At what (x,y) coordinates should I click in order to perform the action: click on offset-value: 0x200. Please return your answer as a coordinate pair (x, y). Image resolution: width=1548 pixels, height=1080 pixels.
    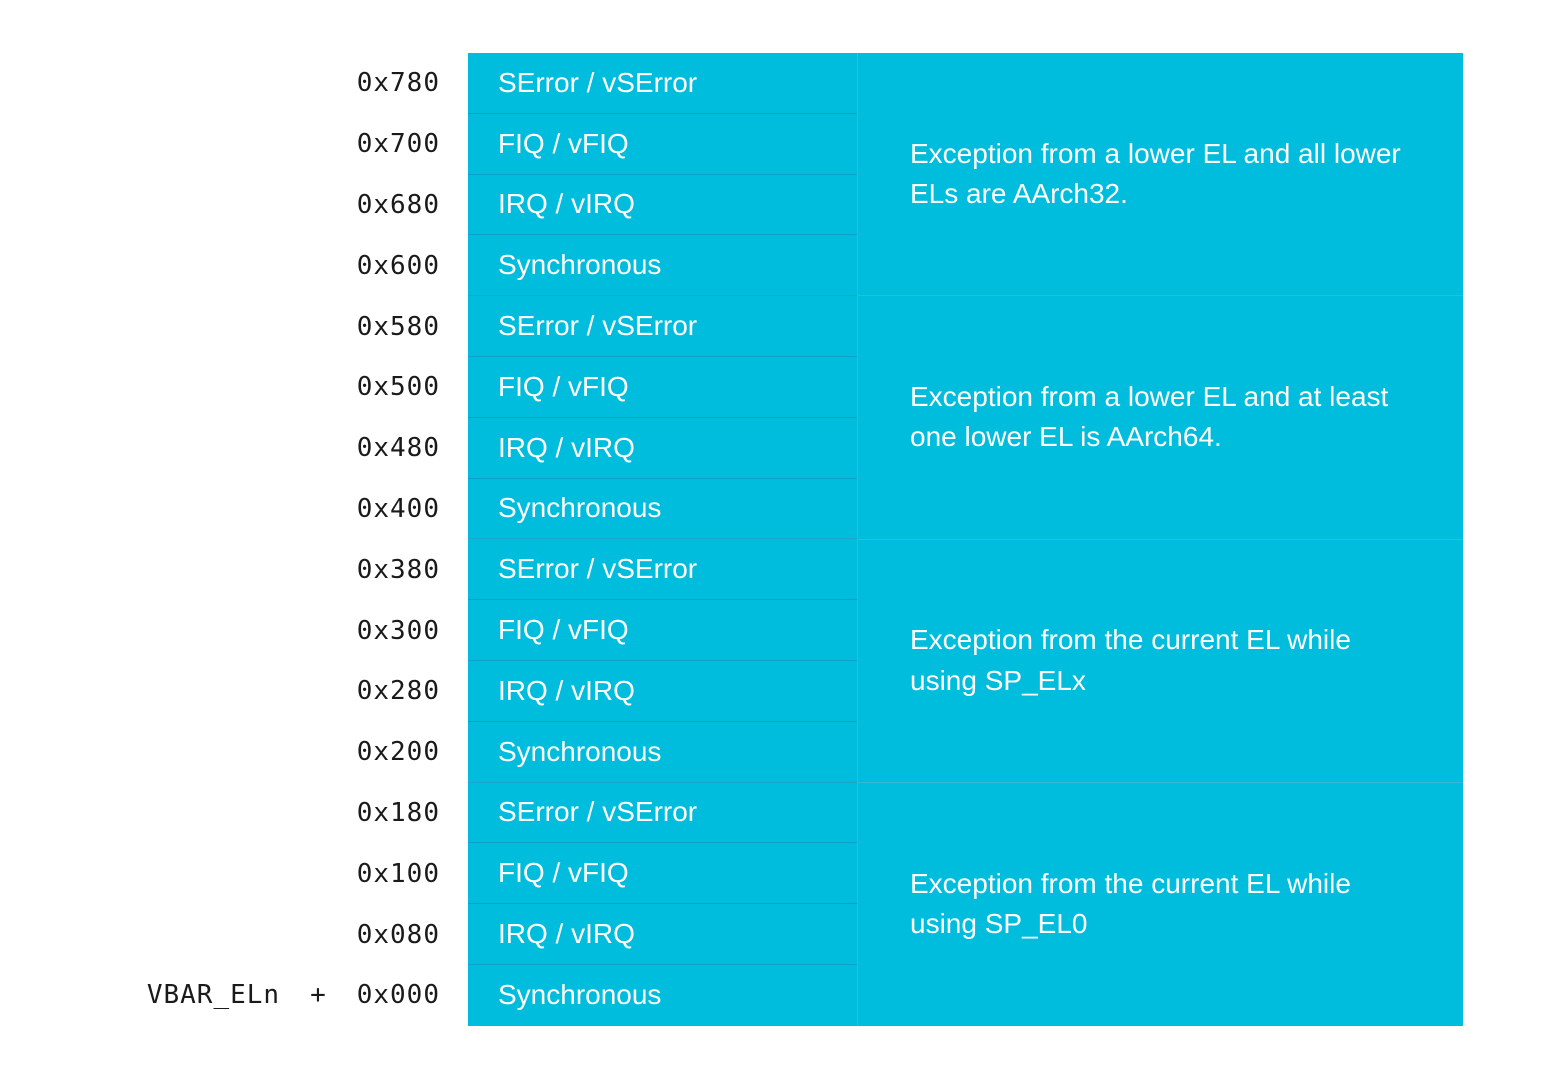
    Looking at the image, I should click on (398, 752).